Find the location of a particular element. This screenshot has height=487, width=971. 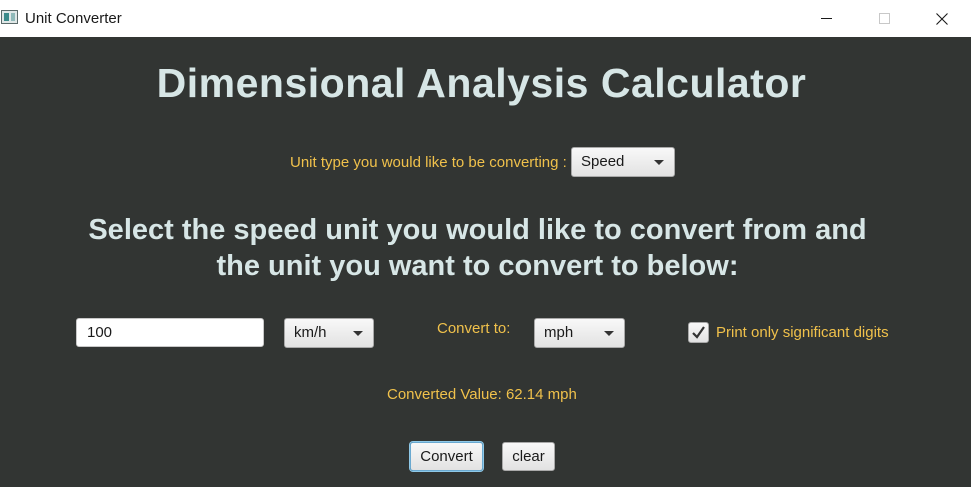

unit-type-selected-value: Speed is located at coordinates (603, 161).